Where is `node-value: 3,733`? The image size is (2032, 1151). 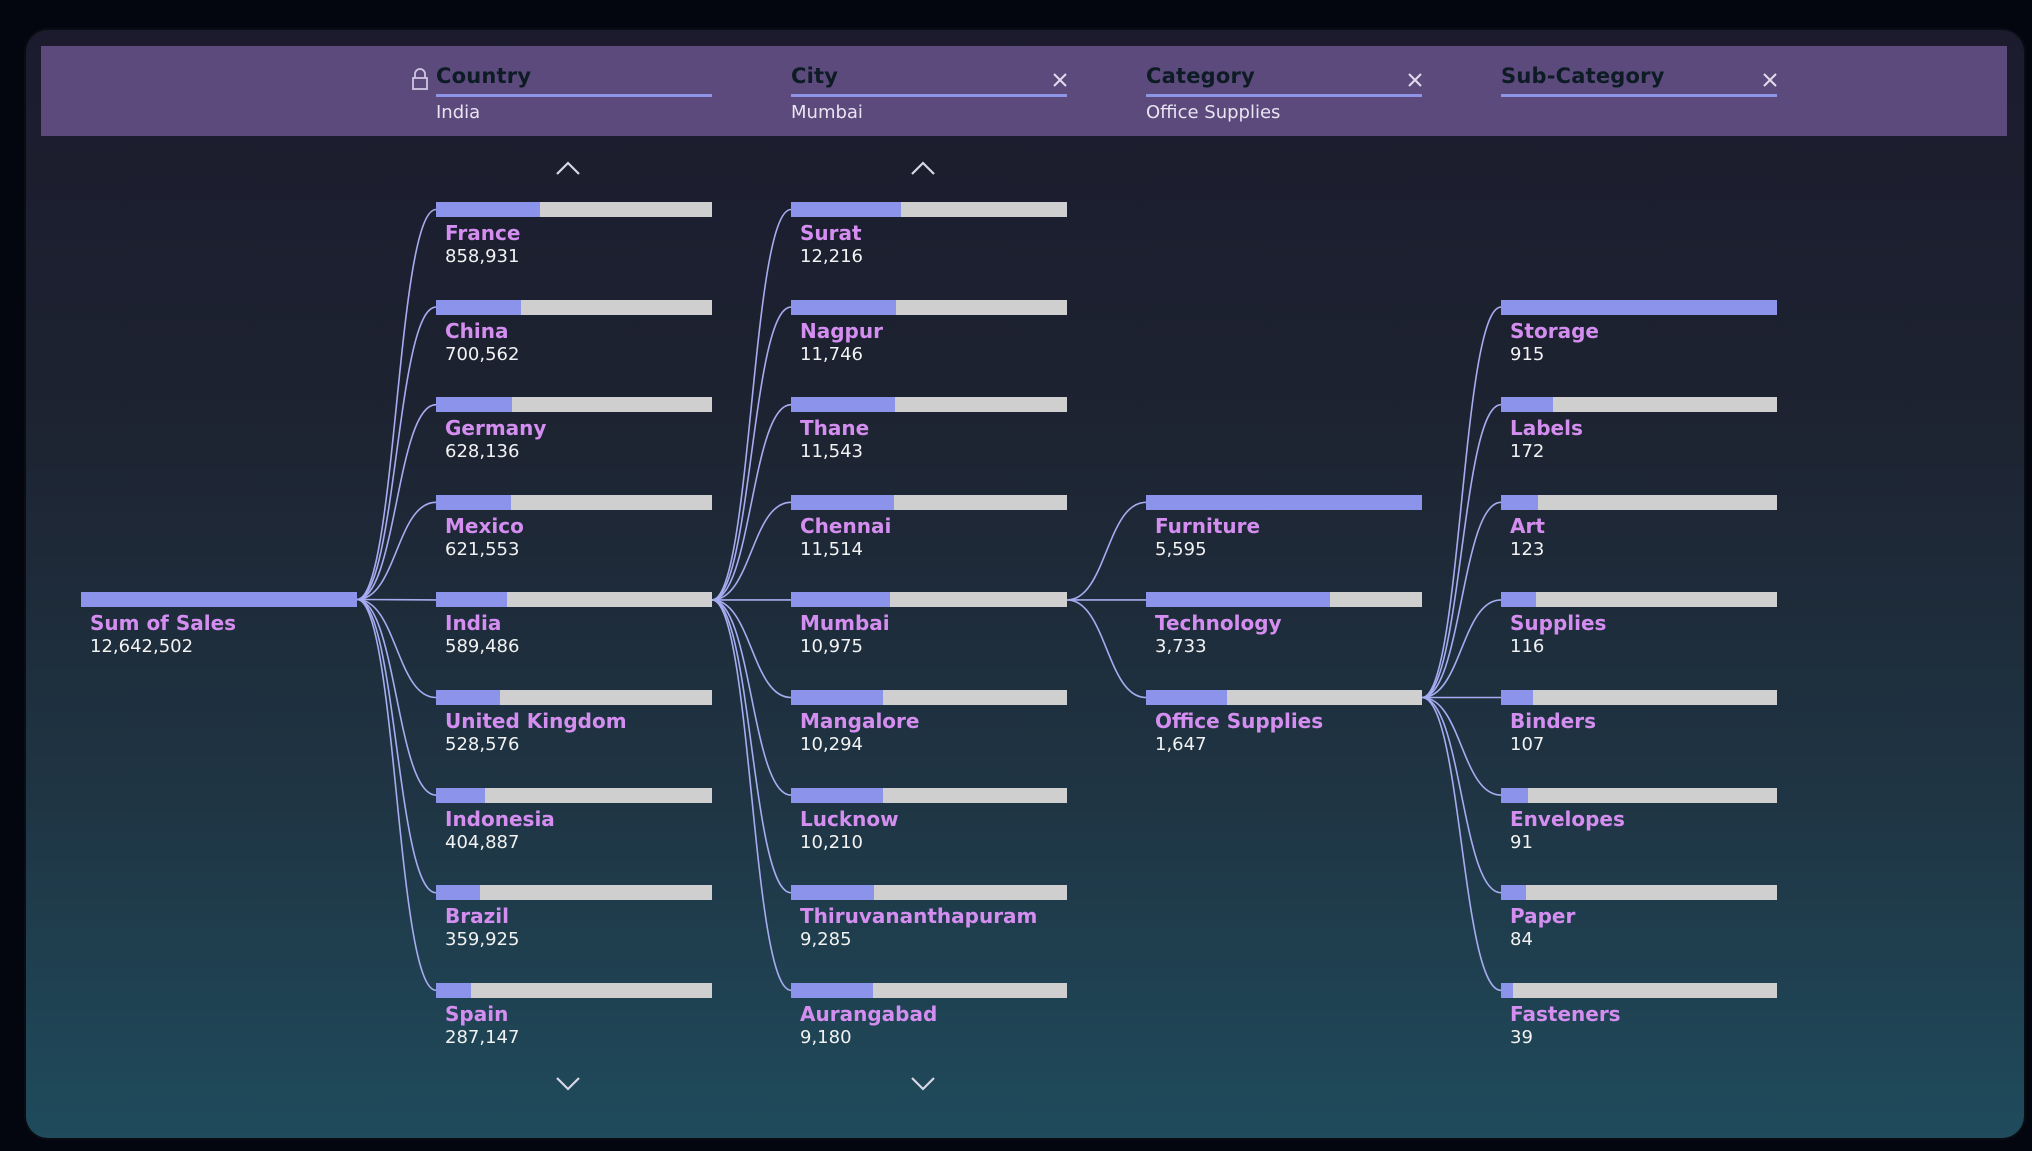 node-value: 3,733 is located at coordinates (1181, 647).